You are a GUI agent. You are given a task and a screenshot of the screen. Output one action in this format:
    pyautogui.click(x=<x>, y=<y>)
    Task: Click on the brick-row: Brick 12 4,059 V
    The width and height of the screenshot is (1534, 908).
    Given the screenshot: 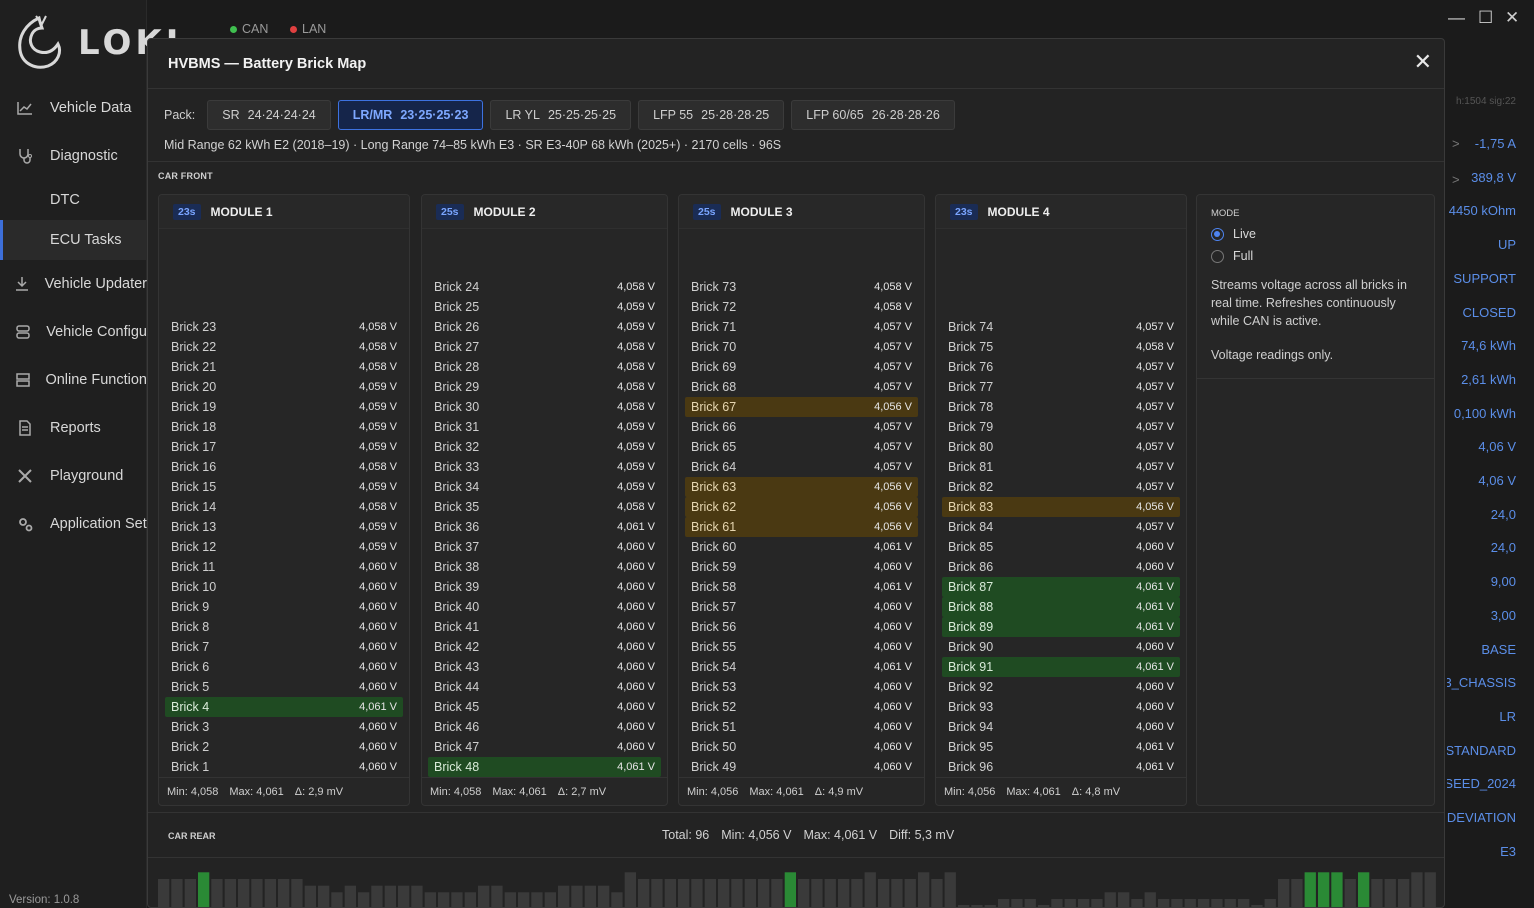 What is the action you would take?
    pyautogui.click(x=284, y=547)
    